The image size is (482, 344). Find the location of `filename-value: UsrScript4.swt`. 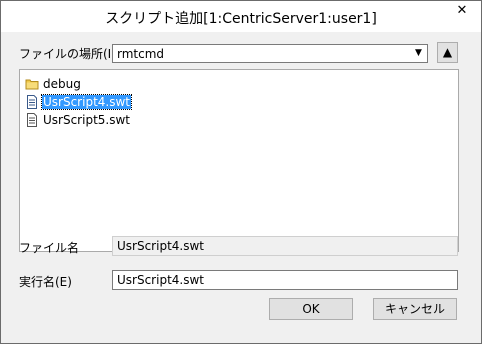

filename-value: UsrScript4.swt is located at coordinates (160, 246).